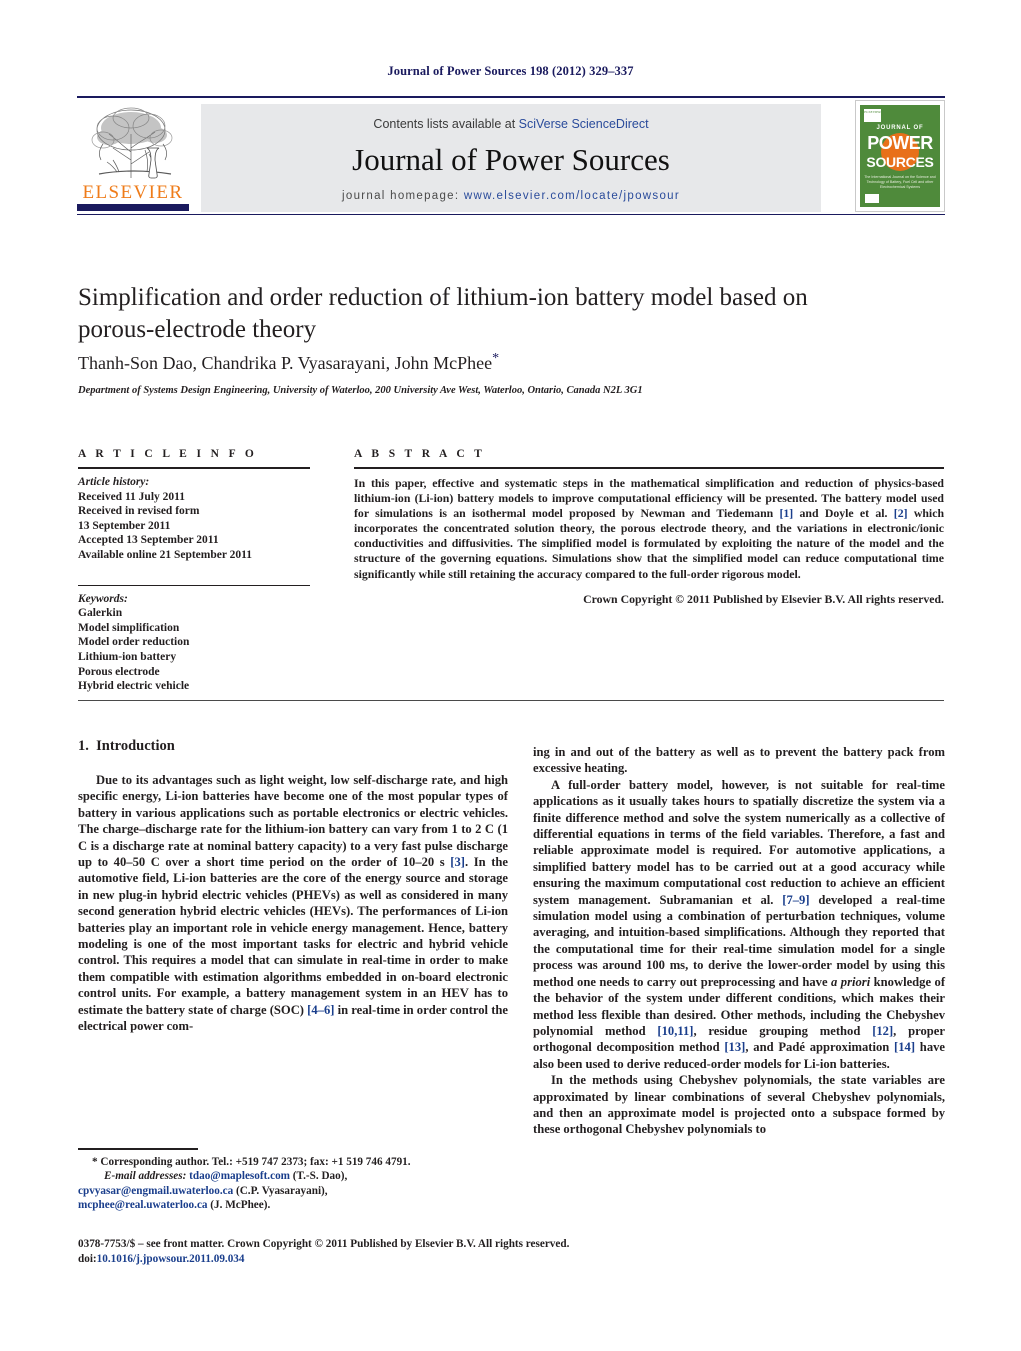 The width and height of the screenshot is (1021, 1351). I want to click on keyword-item: Lithium-ion battery, so click(127, 656).